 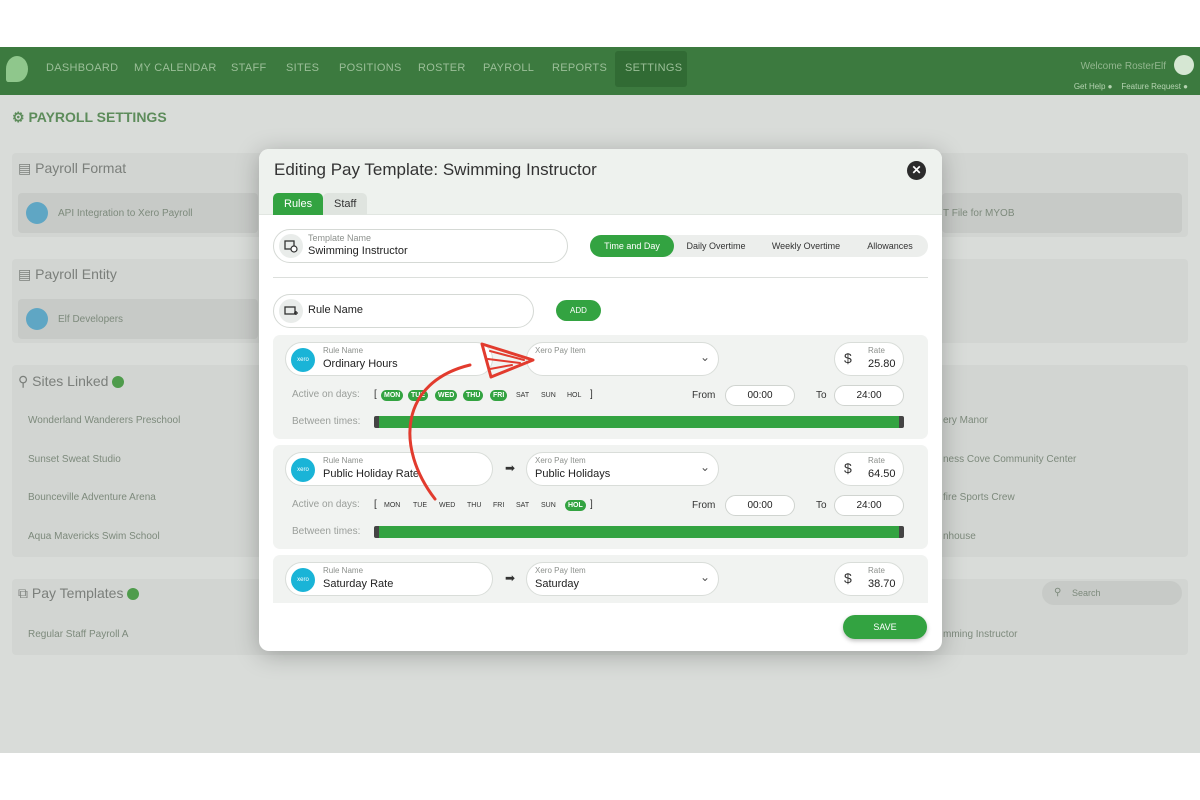 What do you see at coordinates (360, 364) in the screenshot?
I see `rule-name-value: Ordinary Hours` at bounding box center [360, 364].